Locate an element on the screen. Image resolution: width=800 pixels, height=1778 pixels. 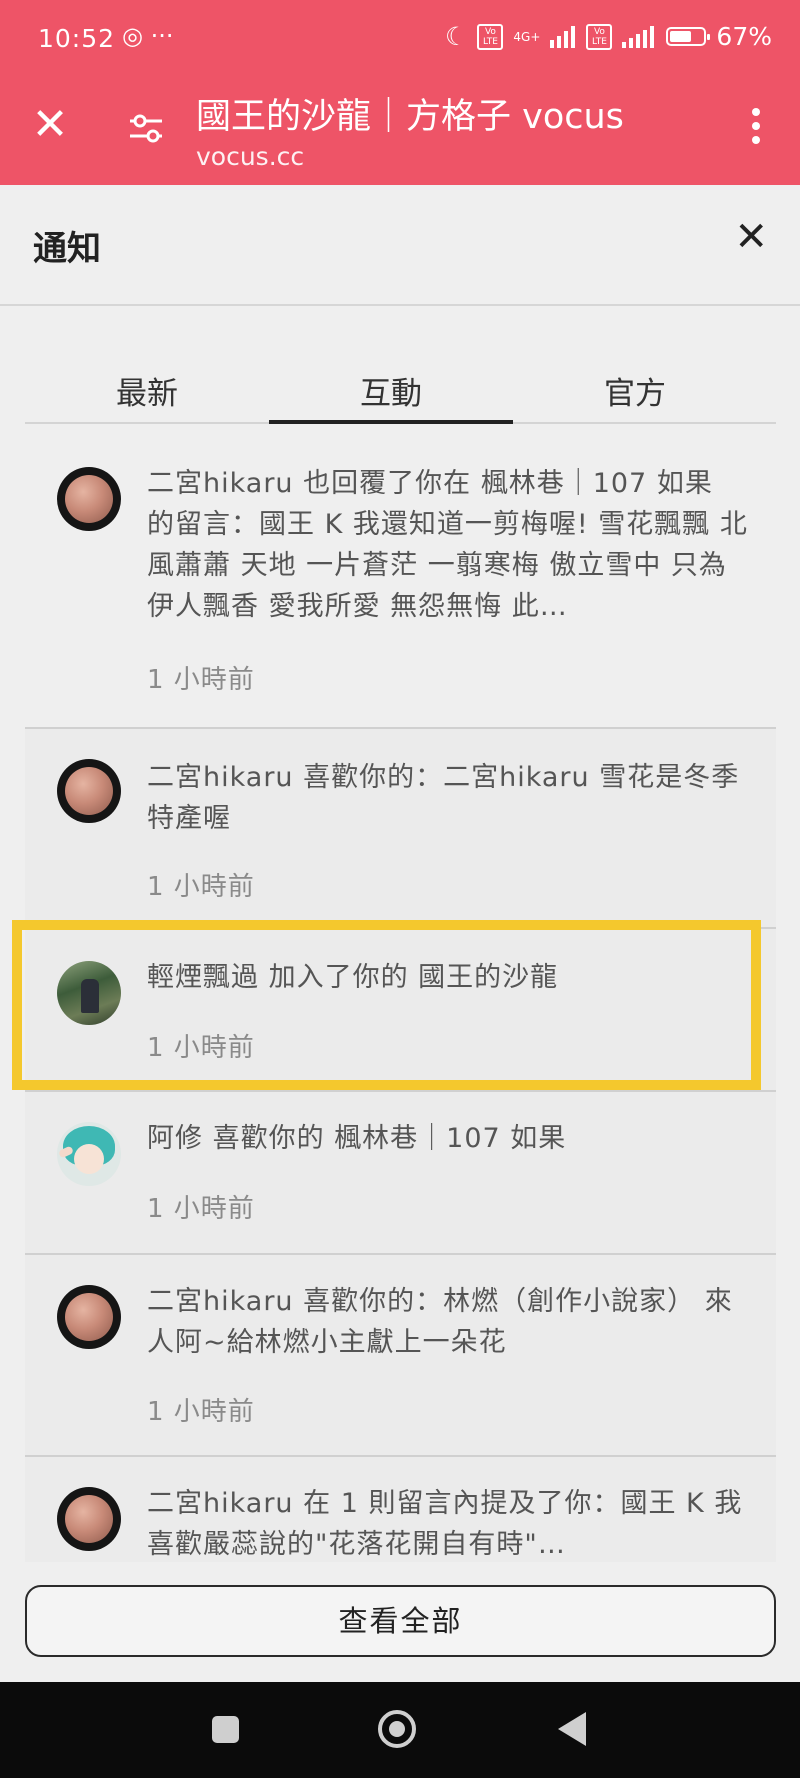
anime-avatar is located at coordinates (89, 1154).